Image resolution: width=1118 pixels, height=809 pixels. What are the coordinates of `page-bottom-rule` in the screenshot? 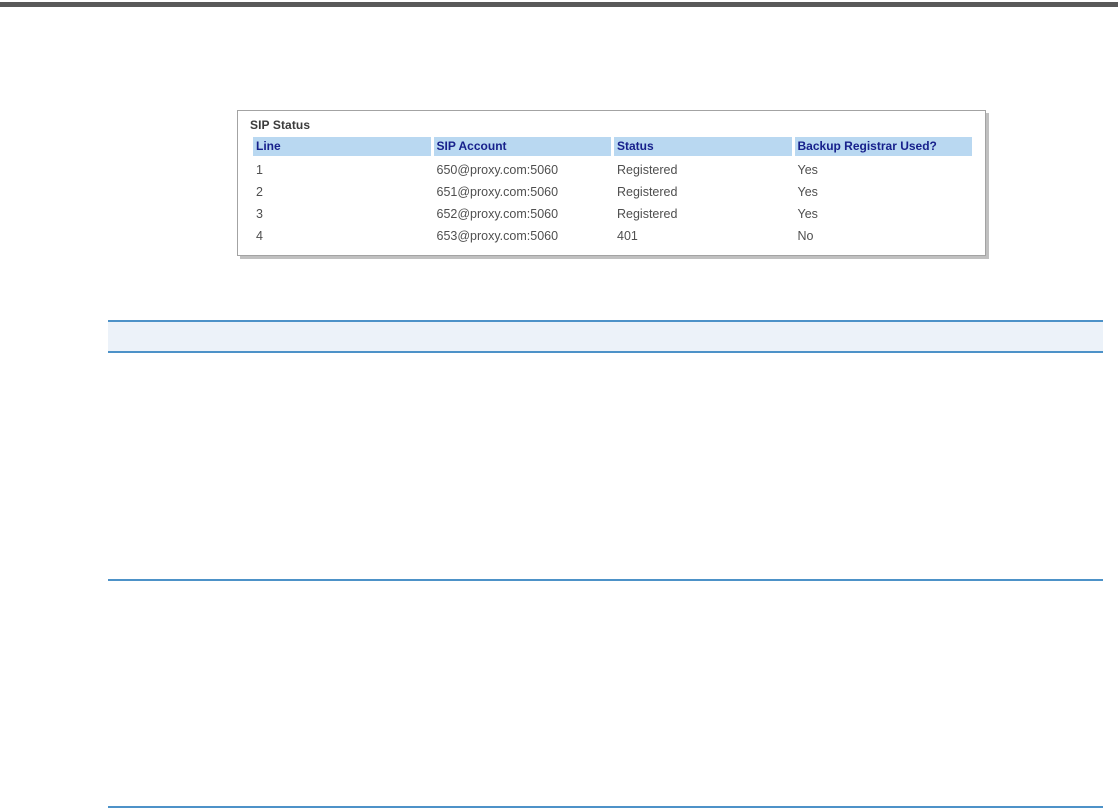 It's located at (605, 807).